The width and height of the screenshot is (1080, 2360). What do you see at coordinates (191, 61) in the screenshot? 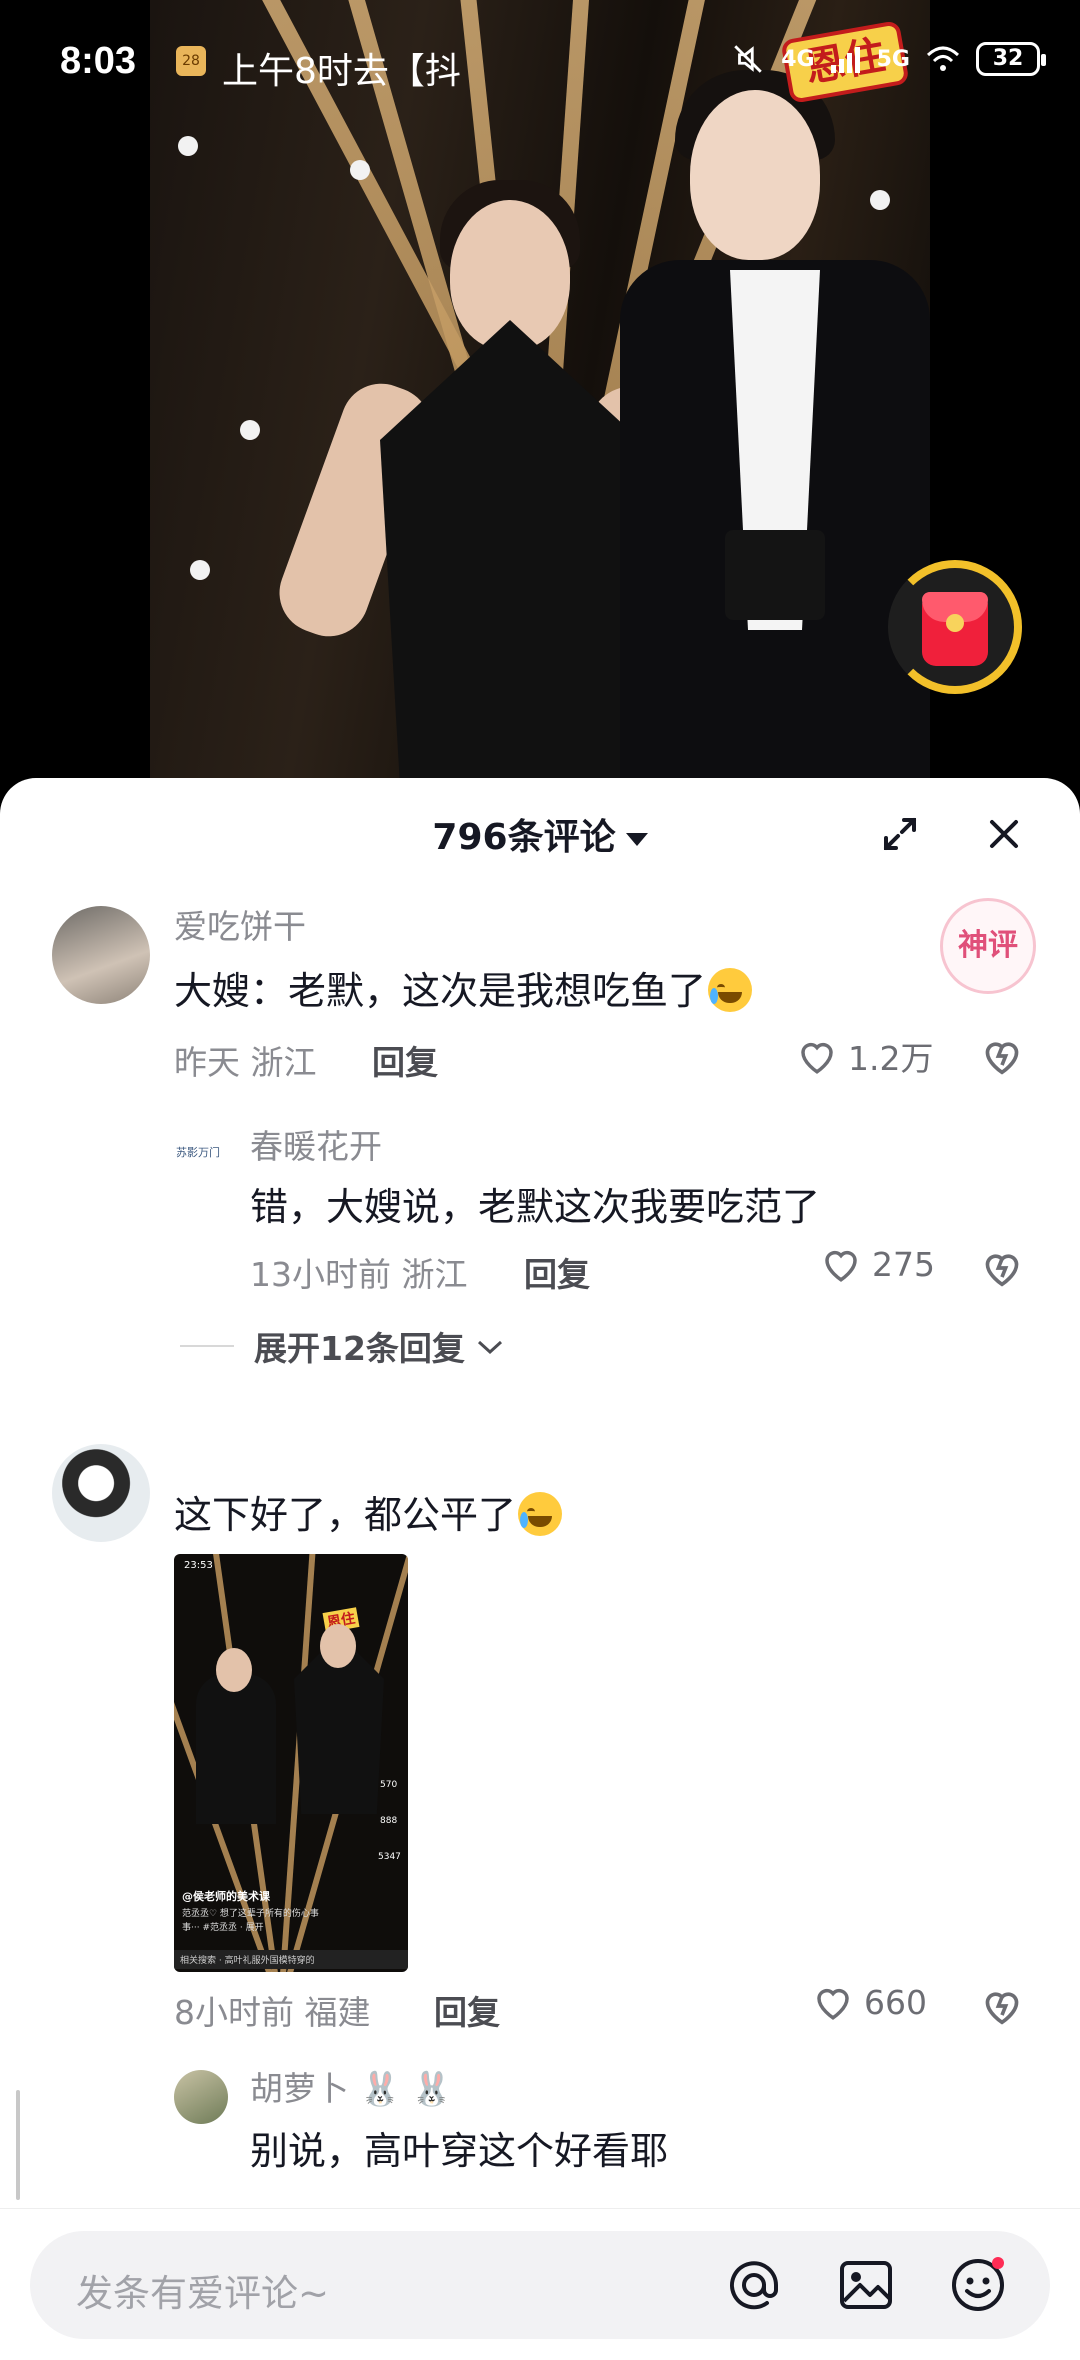
I see `calendar-icon: 28` at bounding box center [191, 61].